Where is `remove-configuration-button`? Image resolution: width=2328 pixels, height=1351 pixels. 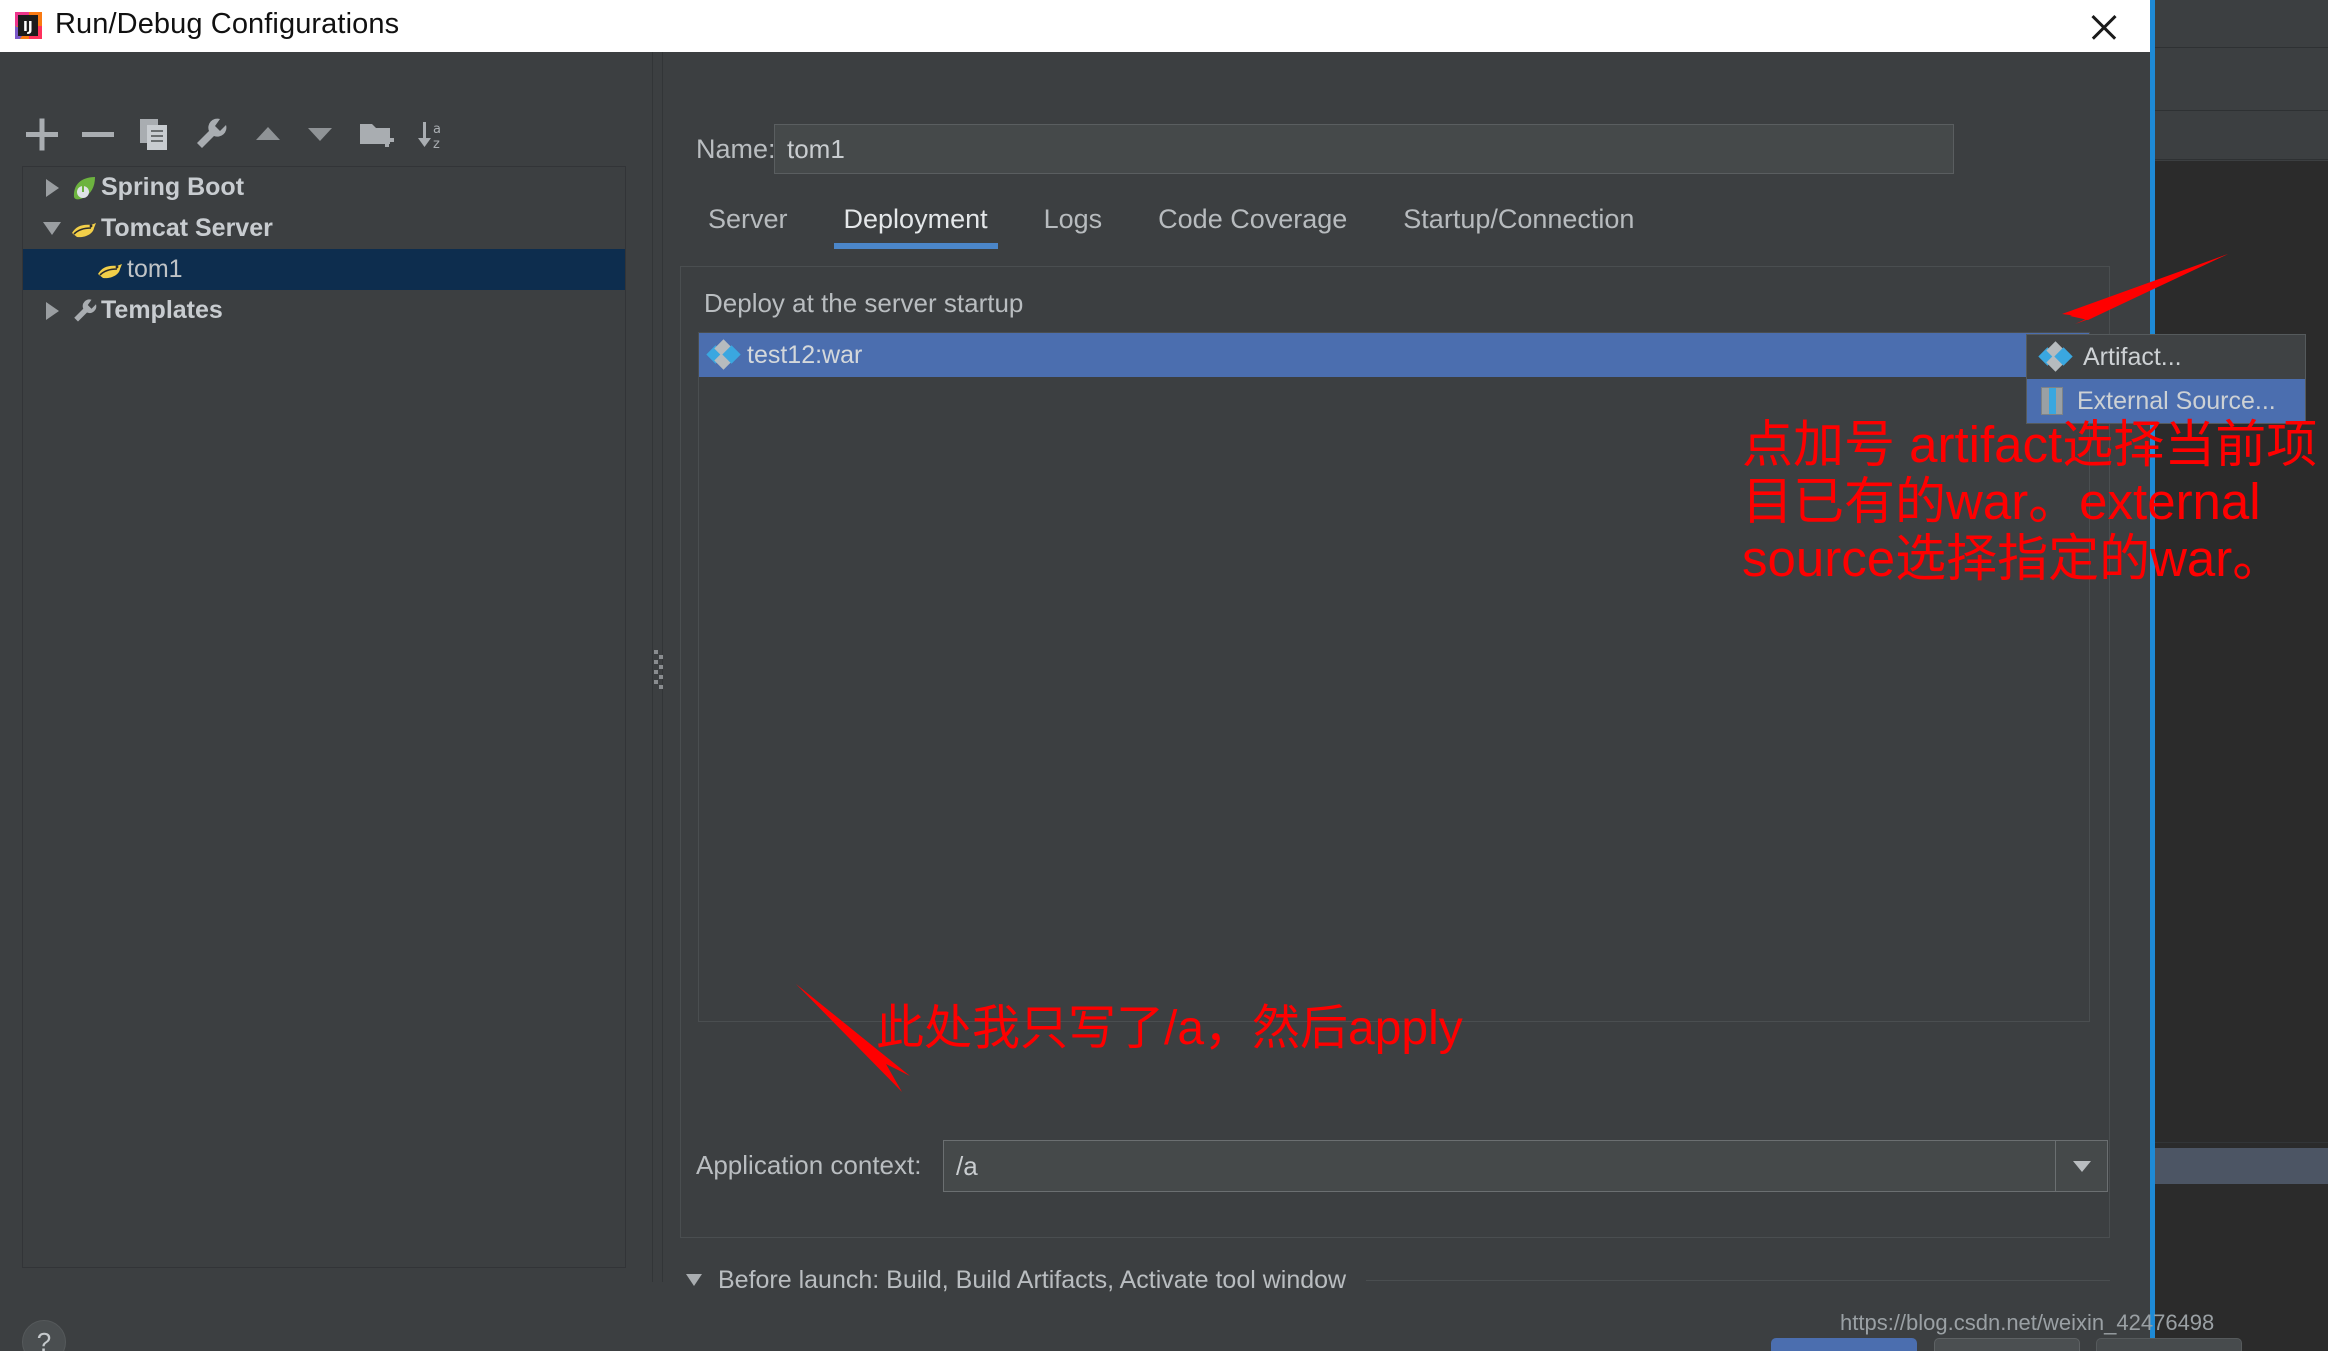
remove-configuration-button is located at coordinates (98, 134).